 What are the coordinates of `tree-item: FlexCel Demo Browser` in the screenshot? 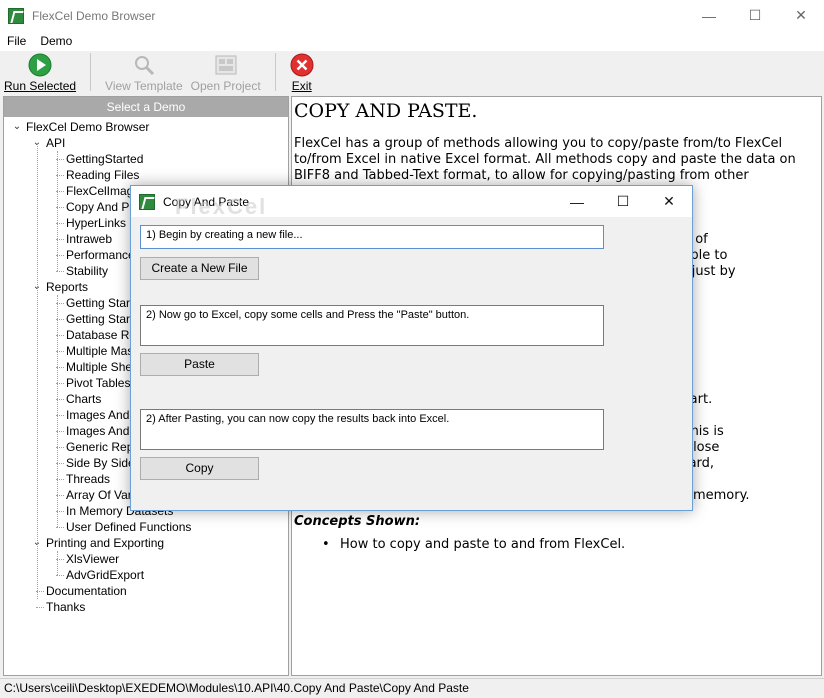 It's located at (87, 127).